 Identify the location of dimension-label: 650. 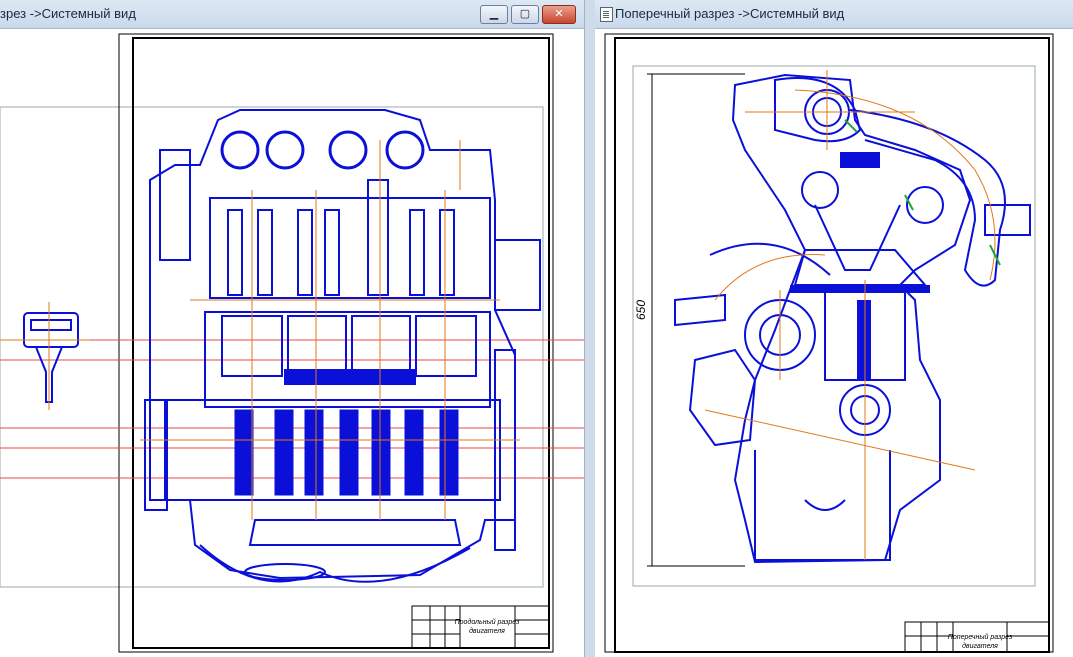
(641, 310).